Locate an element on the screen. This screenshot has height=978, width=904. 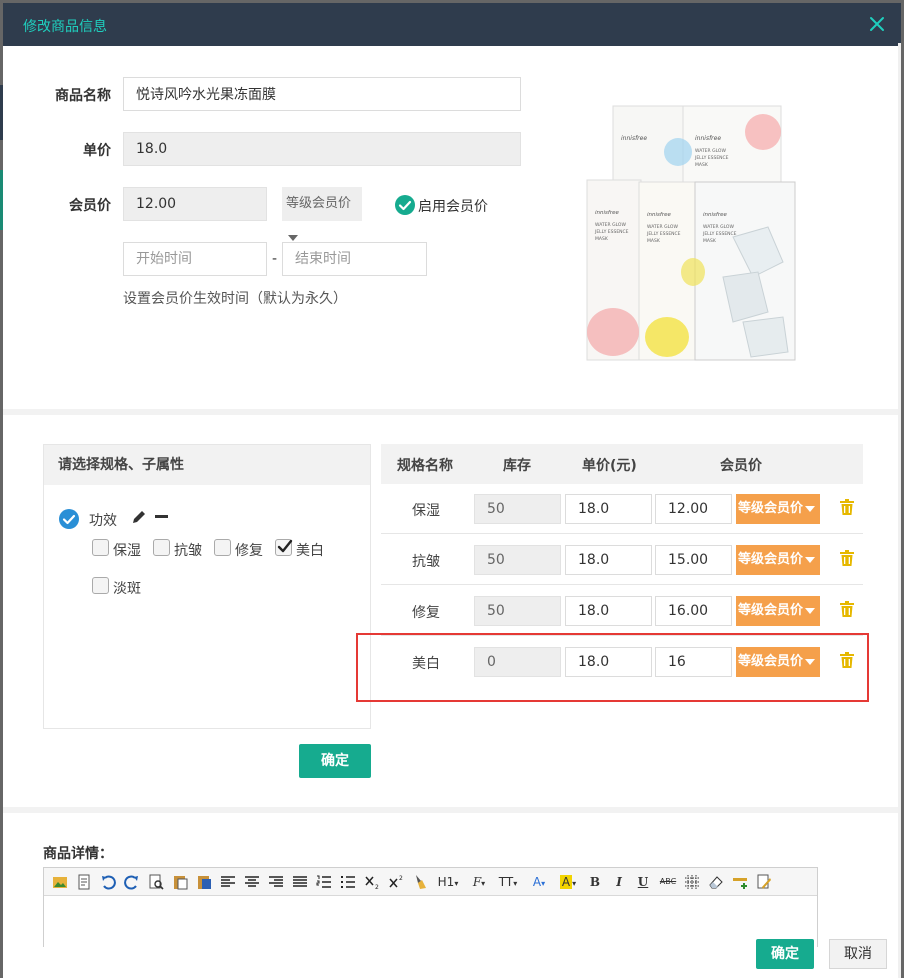
bold-button: B is located at coordinates (595, 882).